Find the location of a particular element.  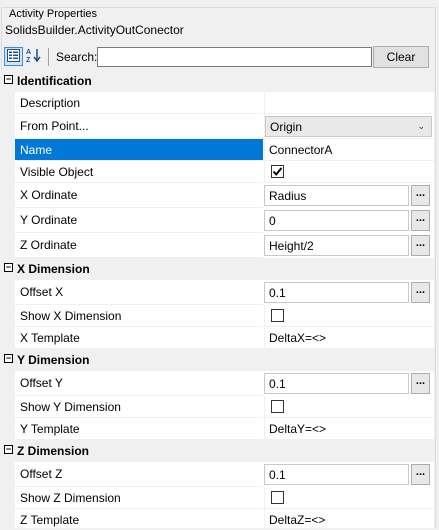

property-row-show-z-dimension: Show Z Dimension is located at coordinates (217, 498).